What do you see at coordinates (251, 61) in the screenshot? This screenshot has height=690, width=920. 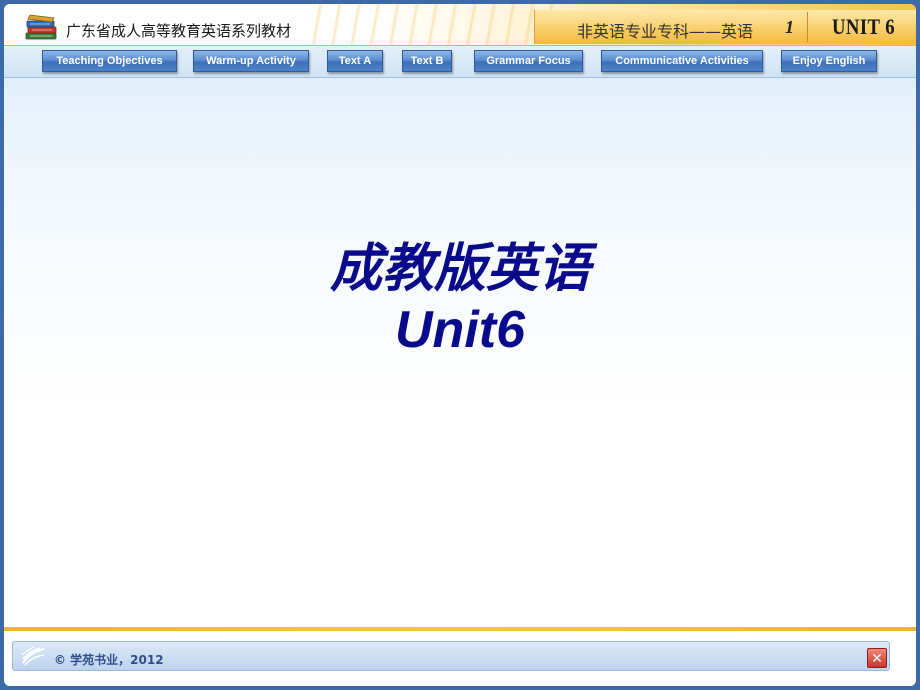 I see `nav-warm-up-activity: Warm-up Activity` at bounding box center [251, 61].